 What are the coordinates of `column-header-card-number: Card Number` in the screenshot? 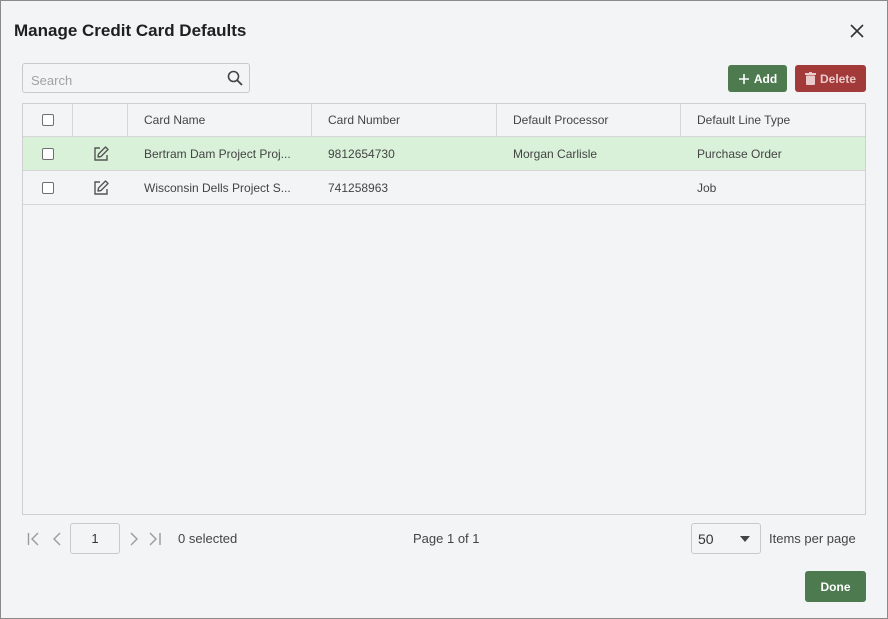 It's located at (413, 120).